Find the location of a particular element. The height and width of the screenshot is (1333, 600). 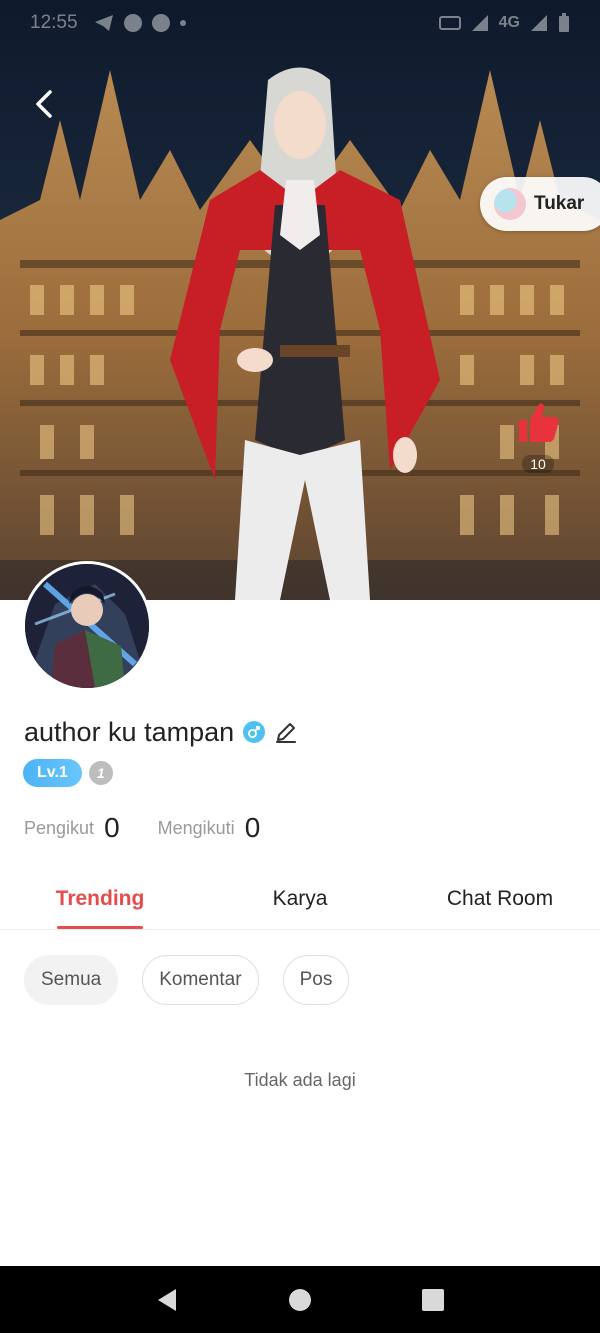

chevron-left-icon is located at coordinates (44, 104).